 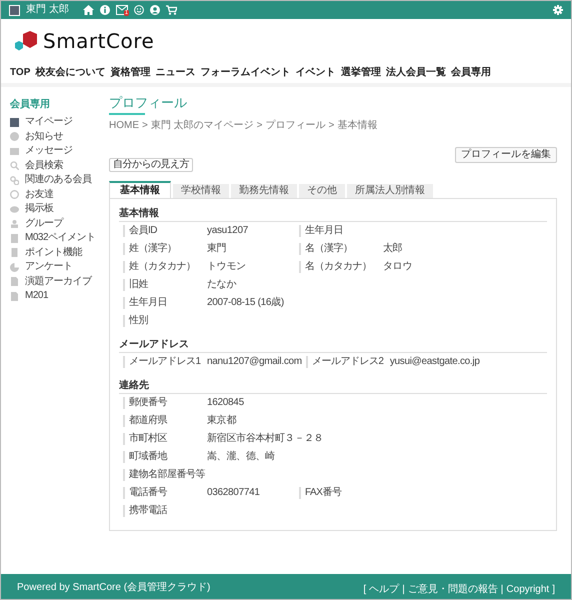 I want to click on field-label: 会員ID, so click(x=143, y=231).